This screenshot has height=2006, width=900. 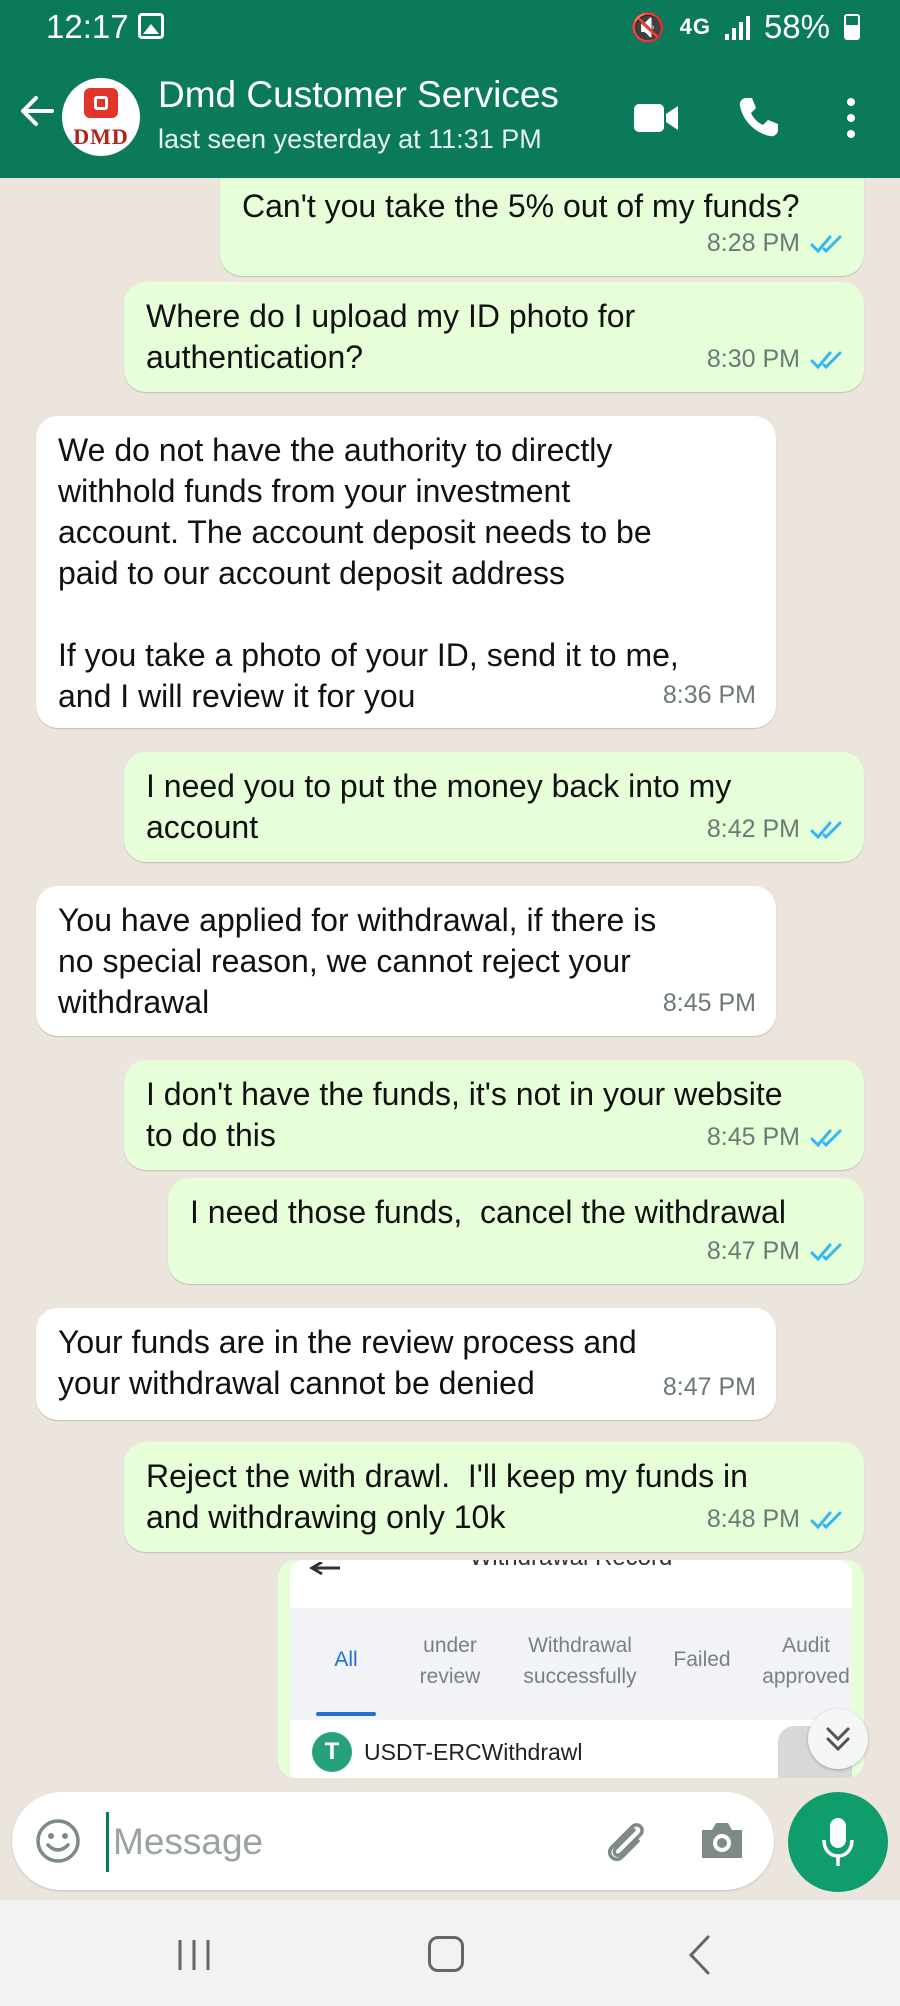 What do you see at coordinates (350, 1842) in the screenshot?
I see `message-input` at bounding box center [350, 1842].